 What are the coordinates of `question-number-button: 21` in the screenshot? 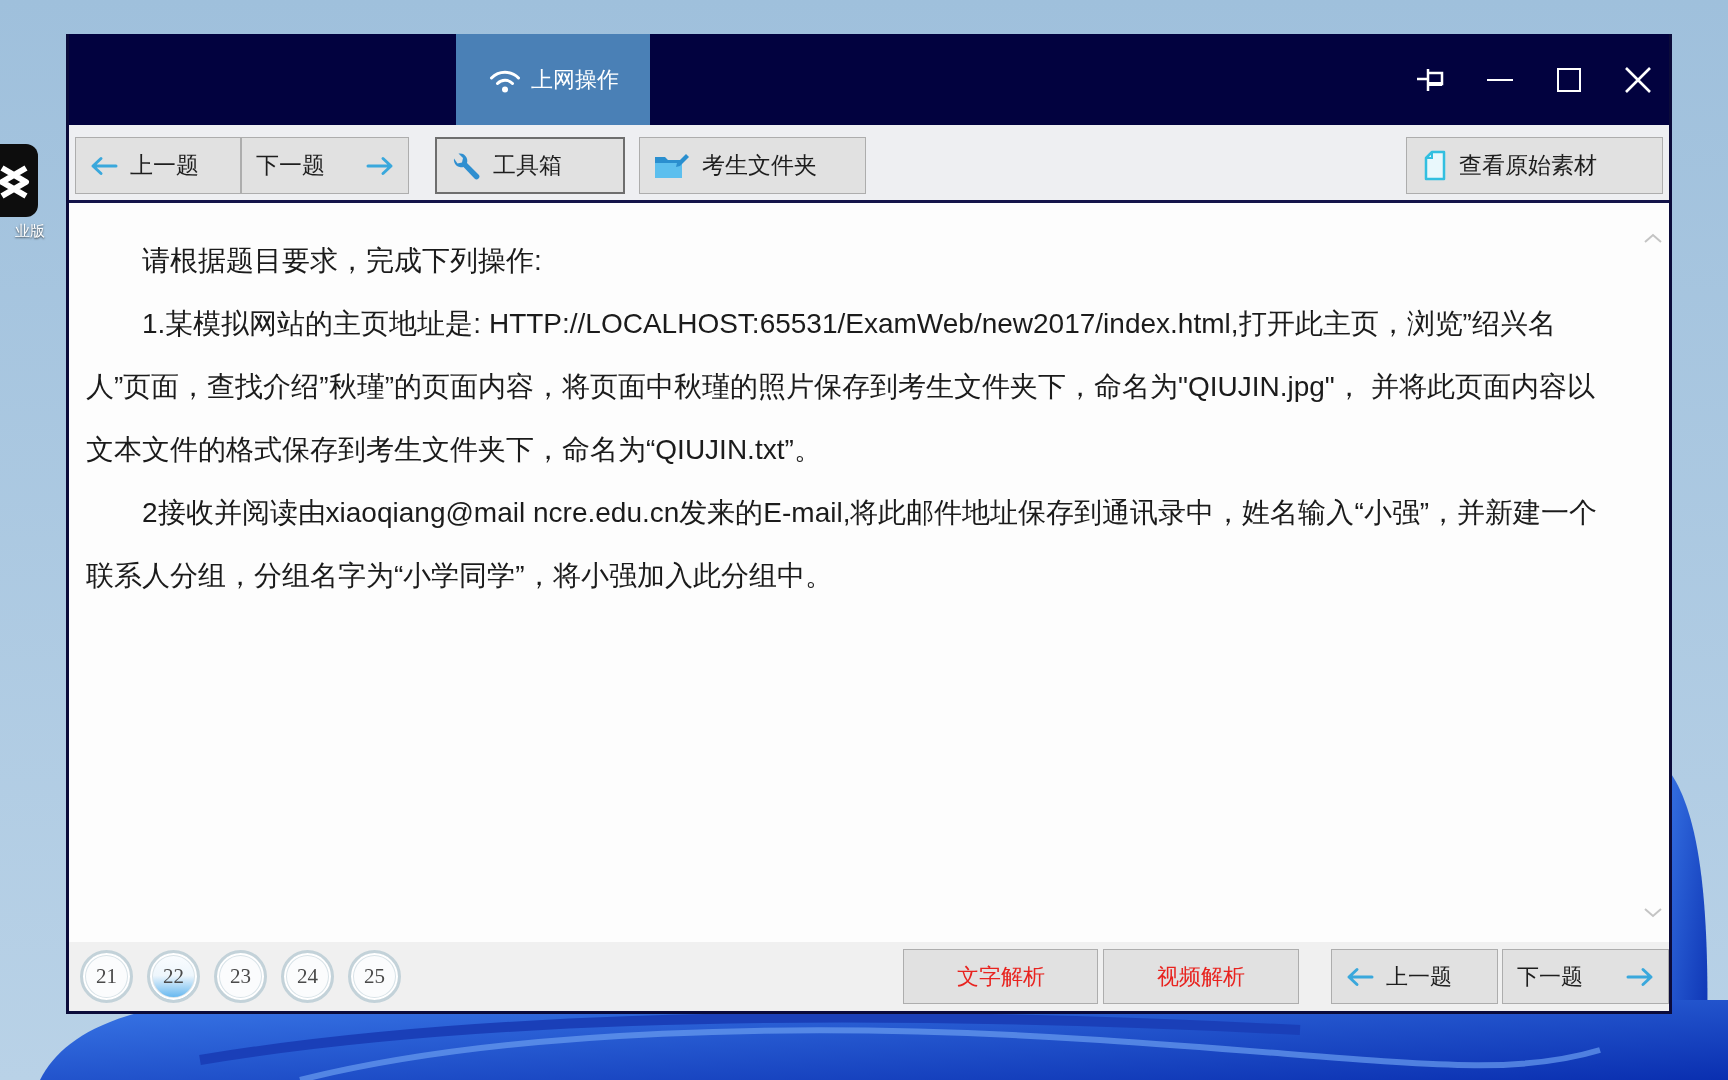 It's located at (106, 976).